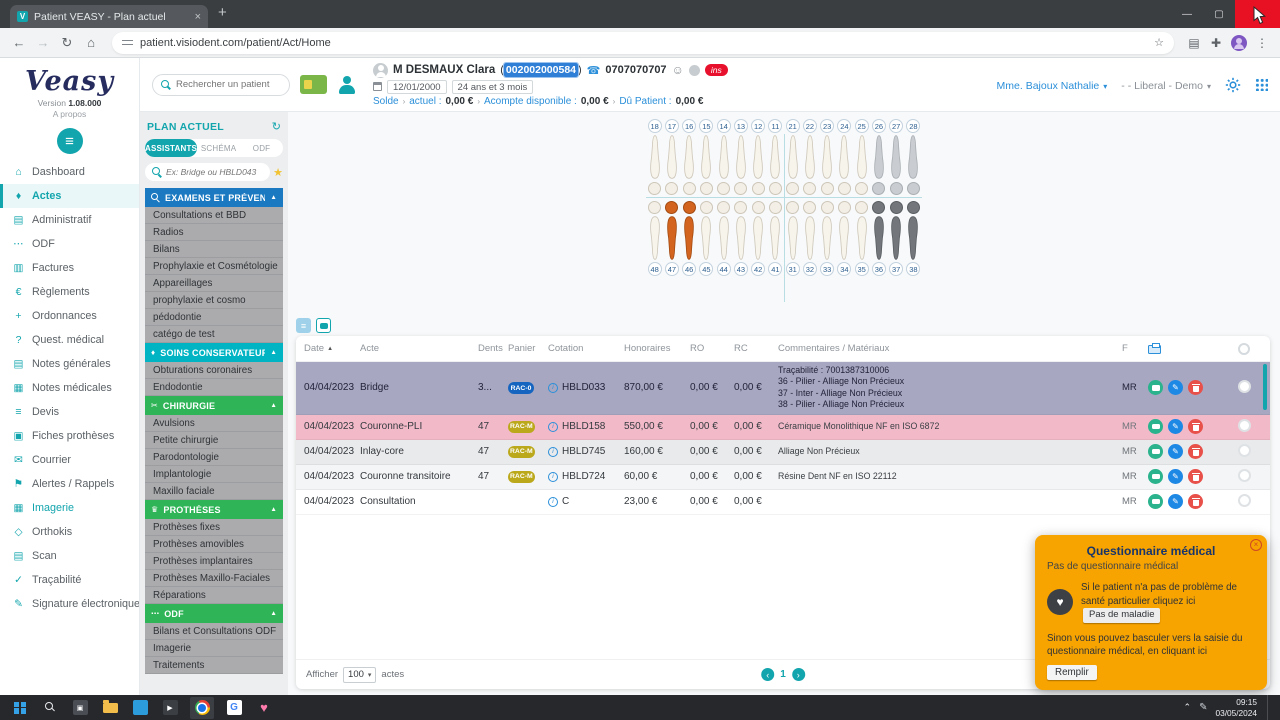 This screenshot has width=1280, height=720. Describe the element at coordinates (689, 269) in the screenshot. I see `tooth-number-46: 46` at that location.